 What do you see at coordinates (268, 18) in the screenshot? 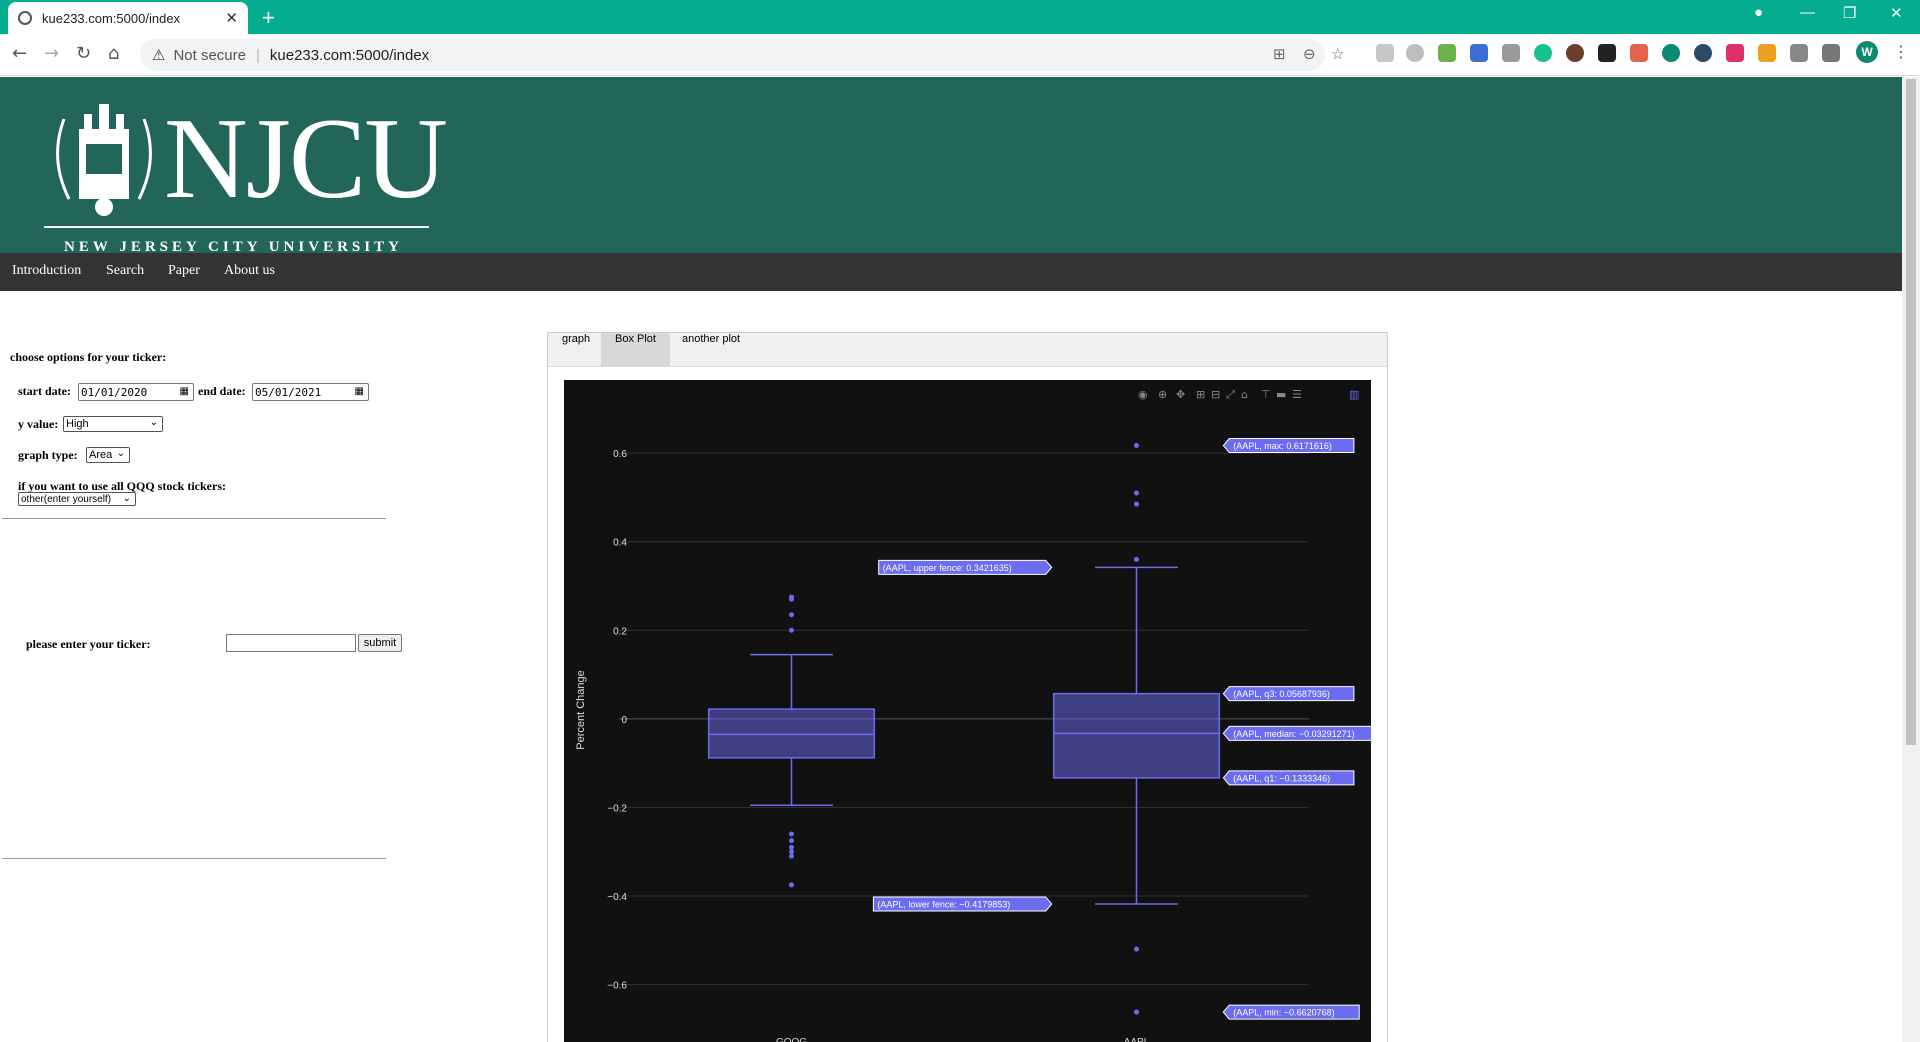
I see `new-tab-button: +` at bounding box center [268, 18].